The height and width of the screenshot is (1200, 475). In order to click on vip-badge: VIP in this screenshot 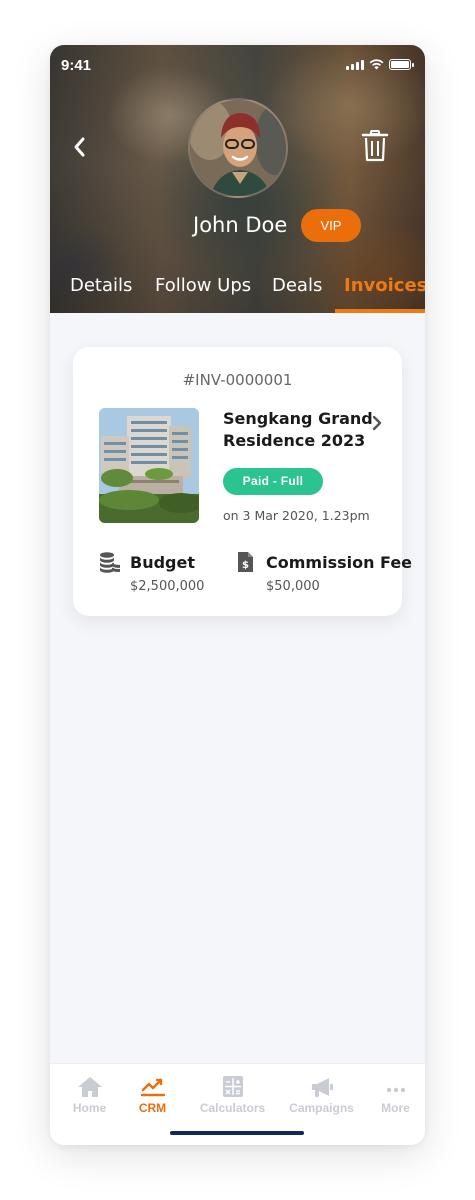, I will do `click(331, 225)`.